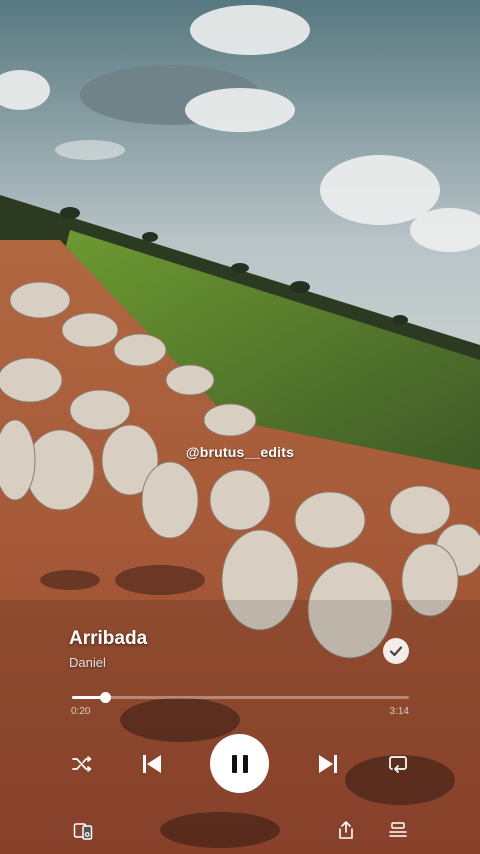 The image size is (480, 854). I want to click on liked-check-button, so click(396, 651).